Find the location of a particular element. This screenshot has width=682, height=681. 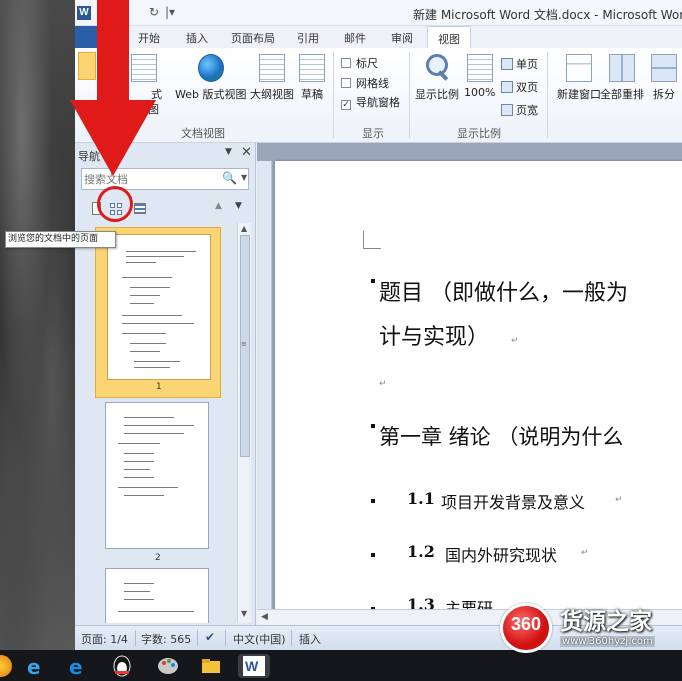

zoom-group-label: 显示比例 is located at coordinates (479, 133).